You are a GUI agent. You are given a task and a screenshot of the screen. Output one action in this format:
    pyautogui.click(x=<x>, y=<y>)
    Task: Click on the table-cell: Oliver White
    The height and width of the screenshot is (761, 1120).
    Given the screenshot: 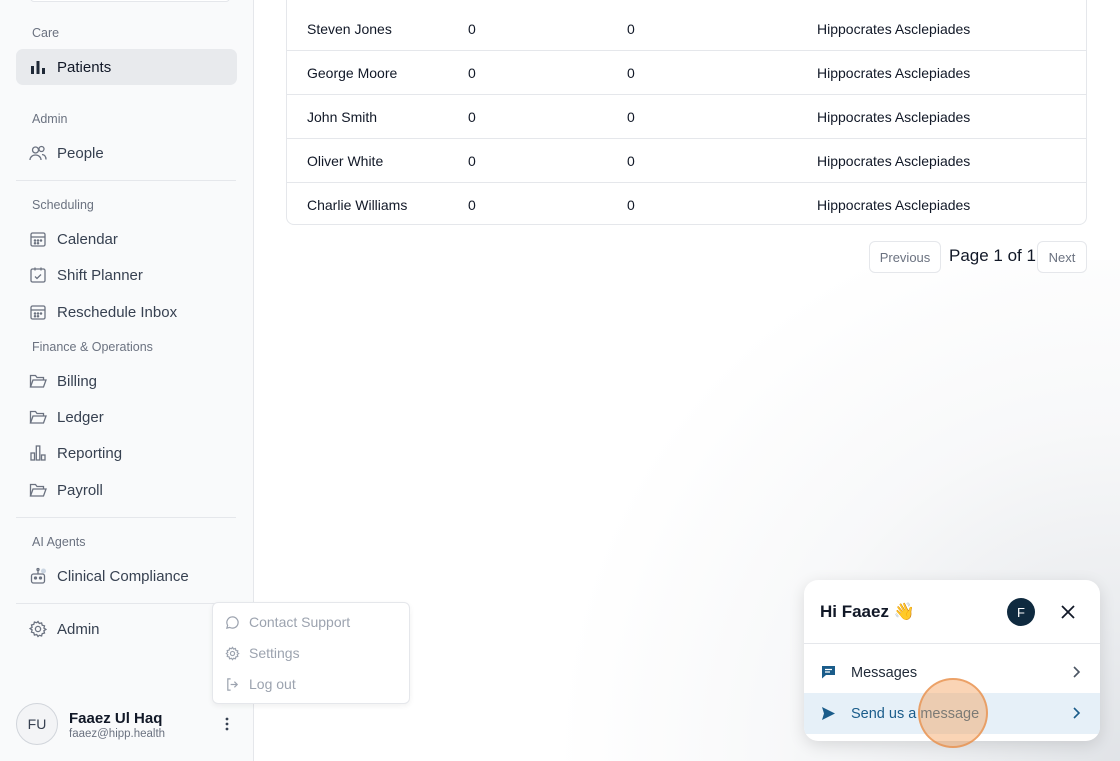 What is the action you would take?
    pyautogui.click(x=345, y=160)
    